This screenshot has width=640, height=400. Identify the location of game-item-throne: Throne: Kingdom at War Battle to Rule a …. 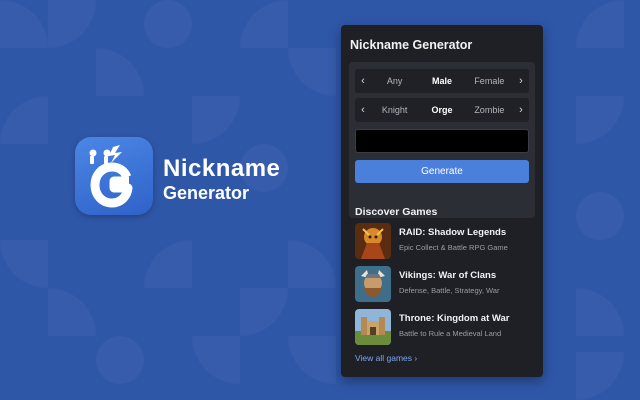
(445, 327).